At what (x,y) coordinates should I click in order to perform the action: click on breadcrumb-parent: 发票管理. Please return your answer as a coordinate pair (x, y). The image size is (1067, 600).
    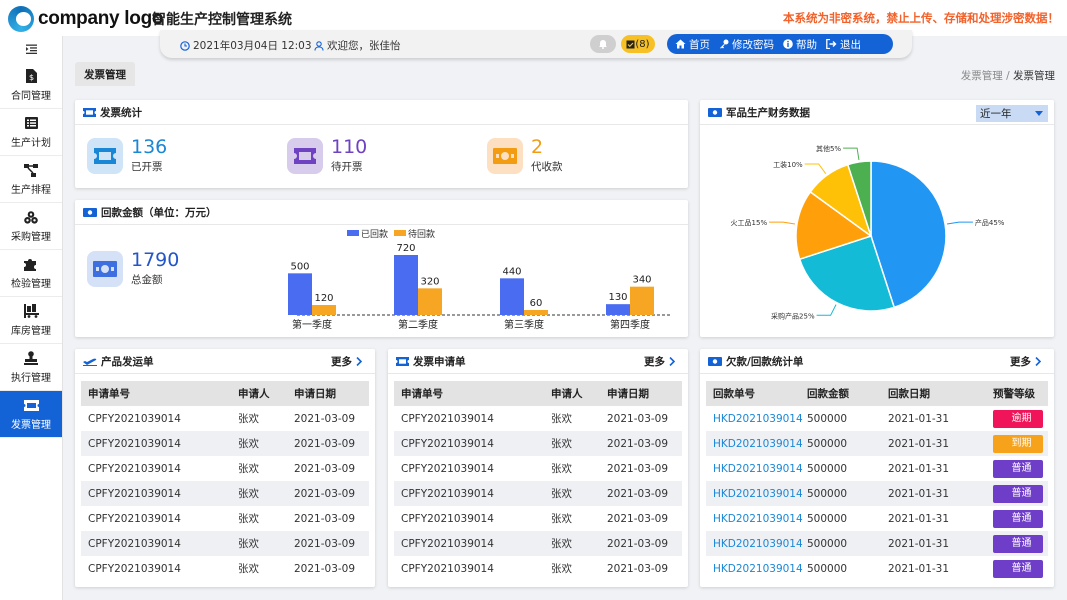
    Looking at the image, I should click on (982, 76).